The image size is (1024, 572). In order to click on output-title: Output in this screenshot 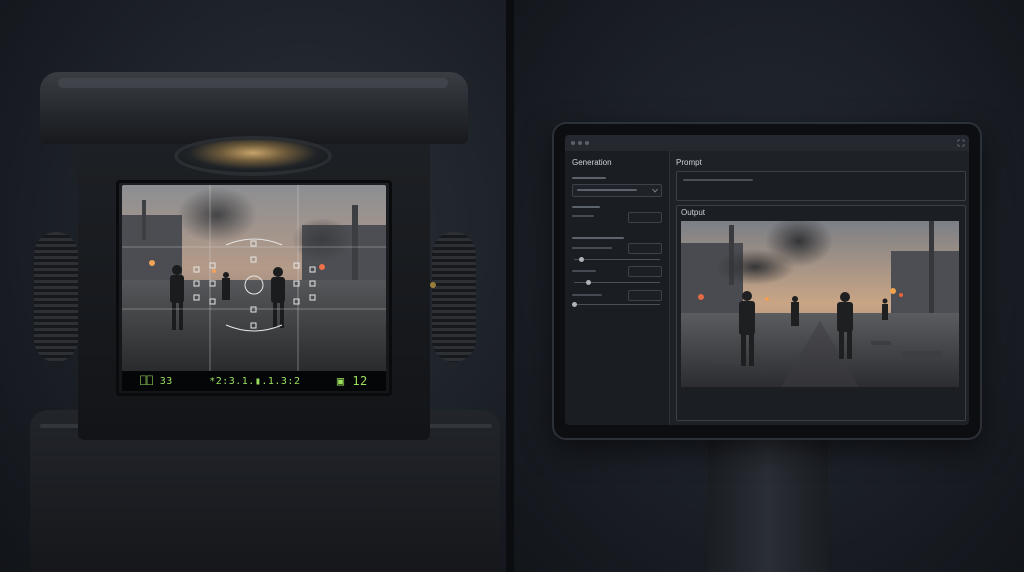, I will do `click(693, 212)`.